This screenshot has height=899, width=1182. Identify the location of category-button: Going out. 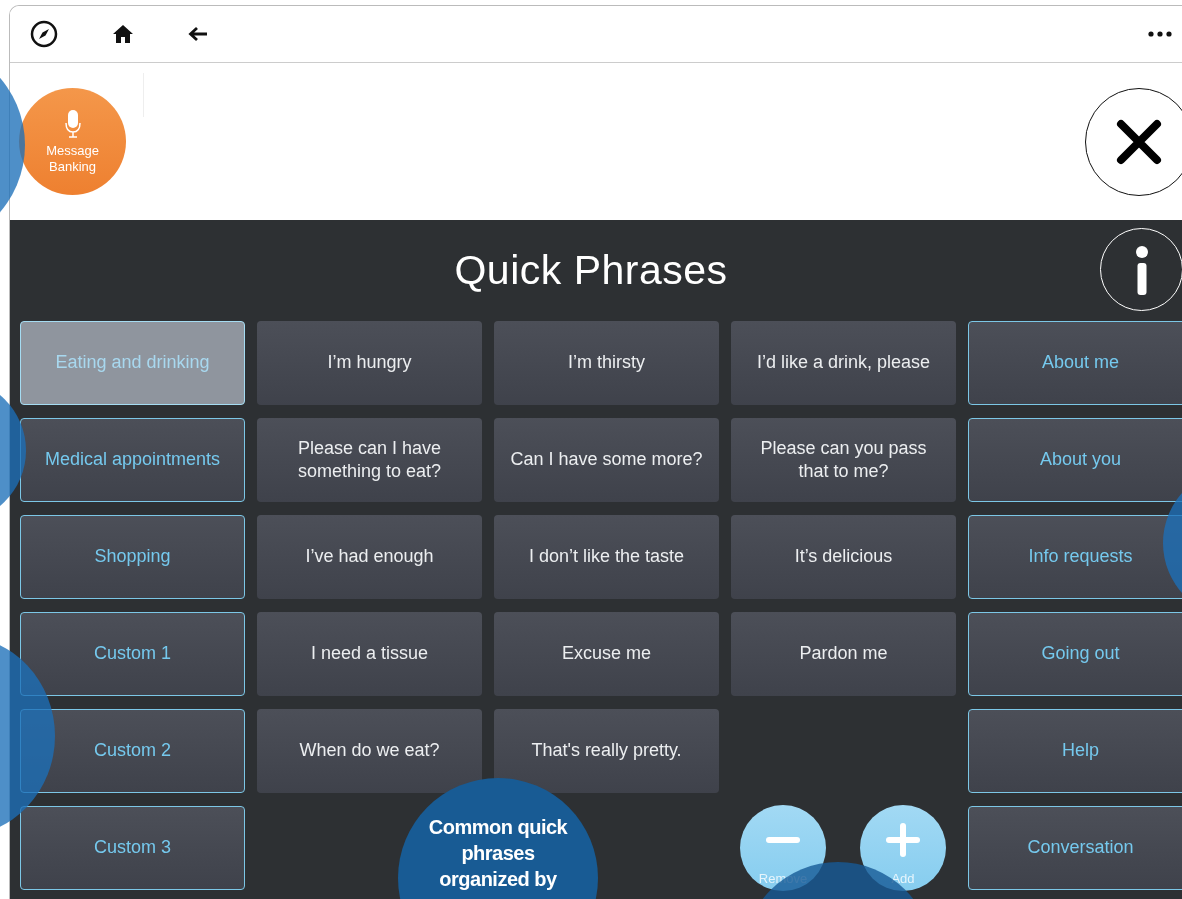
(1075, 654).